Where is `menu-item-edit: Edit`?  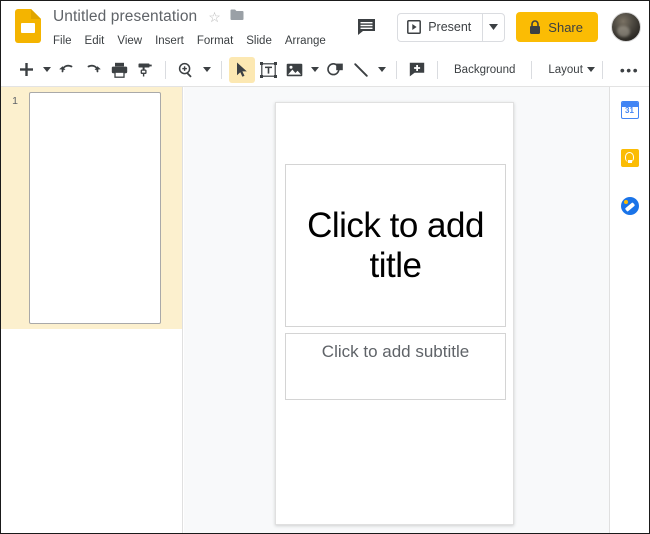 menu-item-edit: Edit is located at coordinates (95, 41).